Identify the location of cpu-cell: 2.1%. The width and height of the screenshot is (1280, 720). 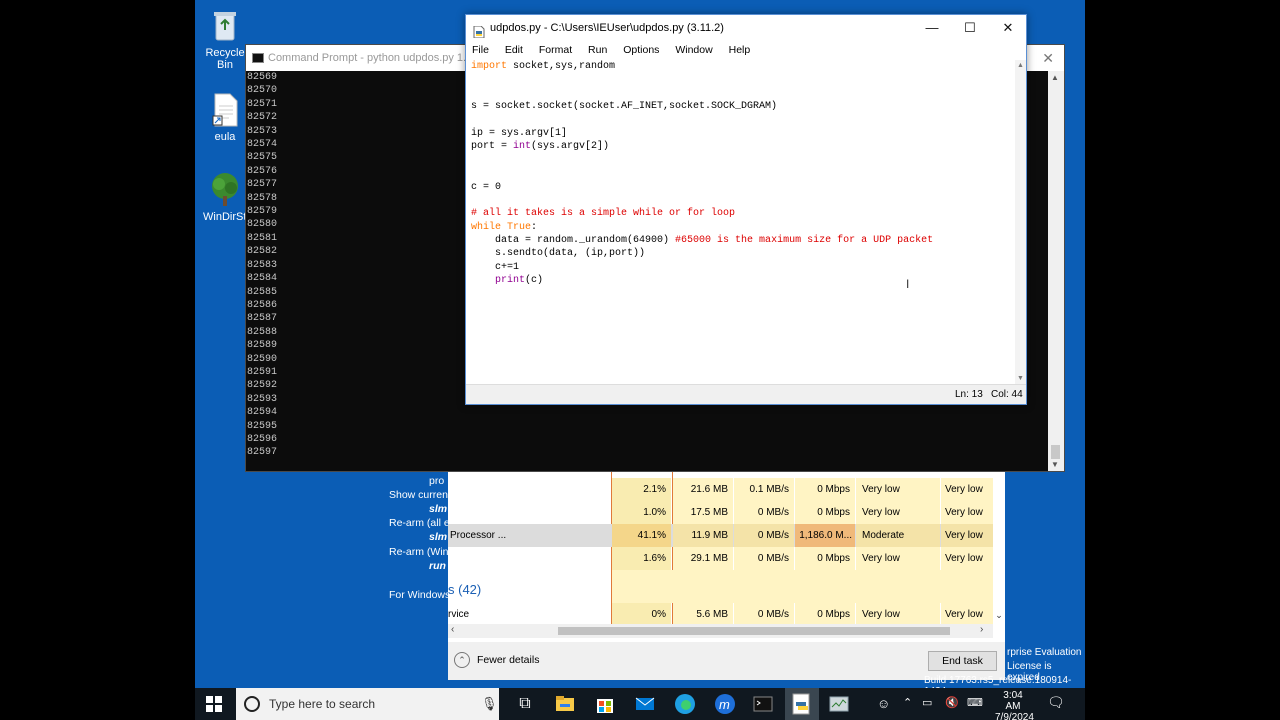
(641, 489).